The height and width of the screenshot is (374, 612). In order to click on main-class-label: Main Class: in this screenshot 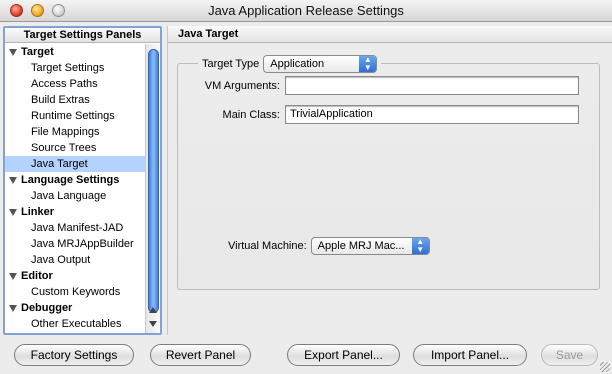, I will do `click(251, 114)`.